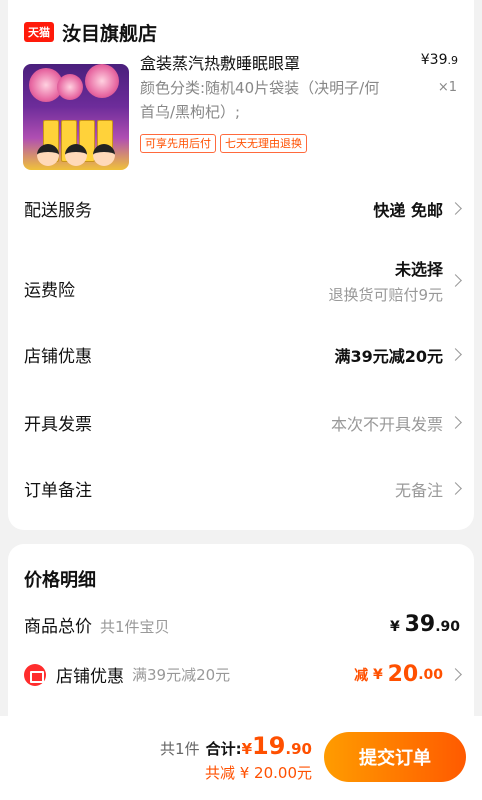 The width and height of the screenshot is (482, 800). I want to click on discount-prefix: 减, so click(361, 675).